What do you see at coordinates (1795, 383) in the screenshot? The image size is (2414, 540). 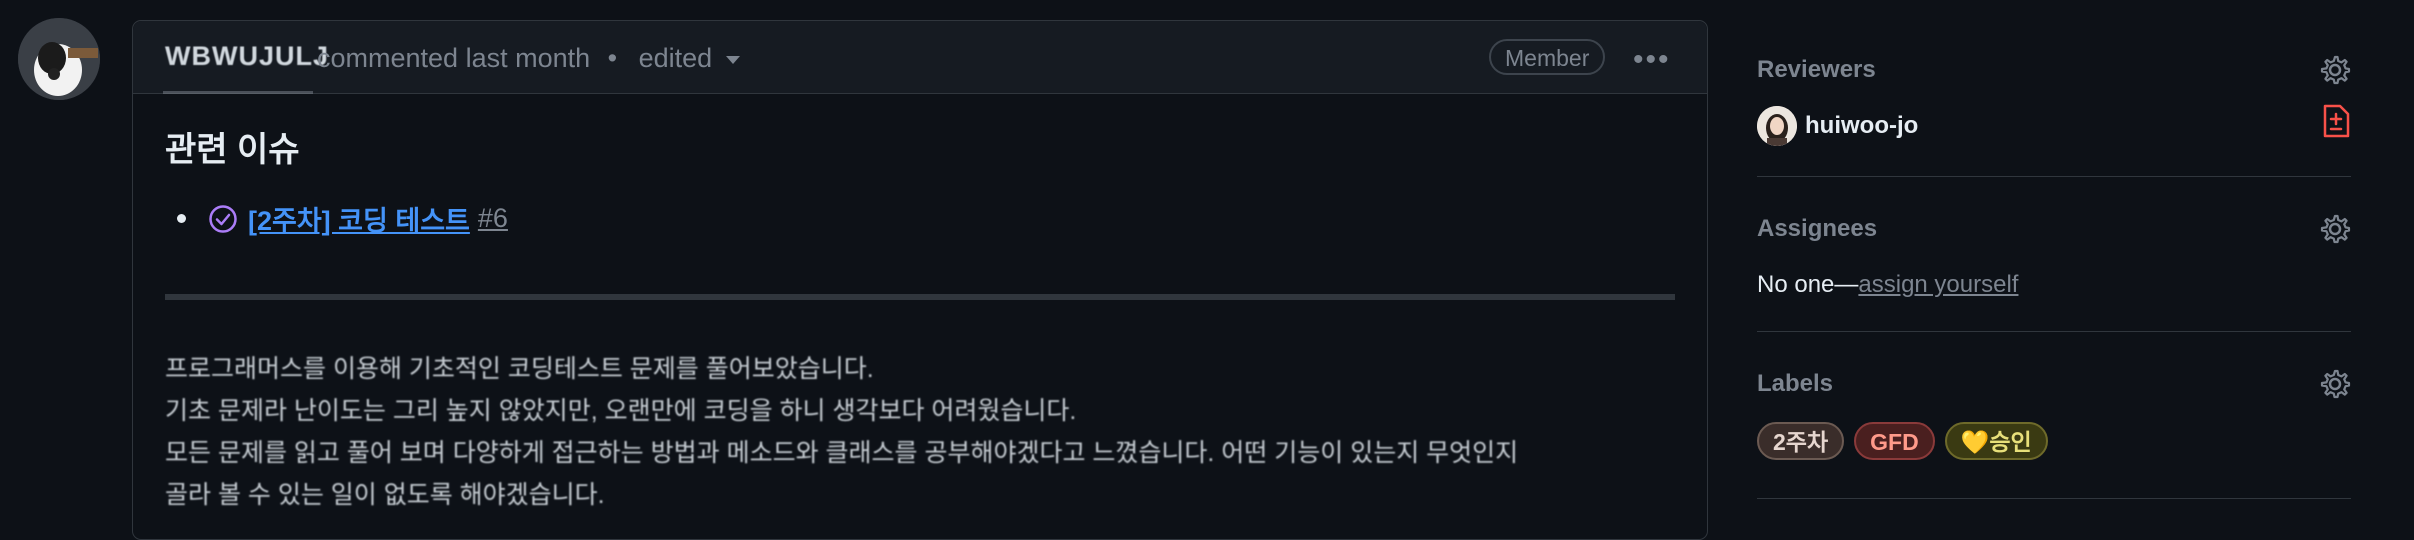 I see `labels-title: Labels` at bounding box center [1795, 383].